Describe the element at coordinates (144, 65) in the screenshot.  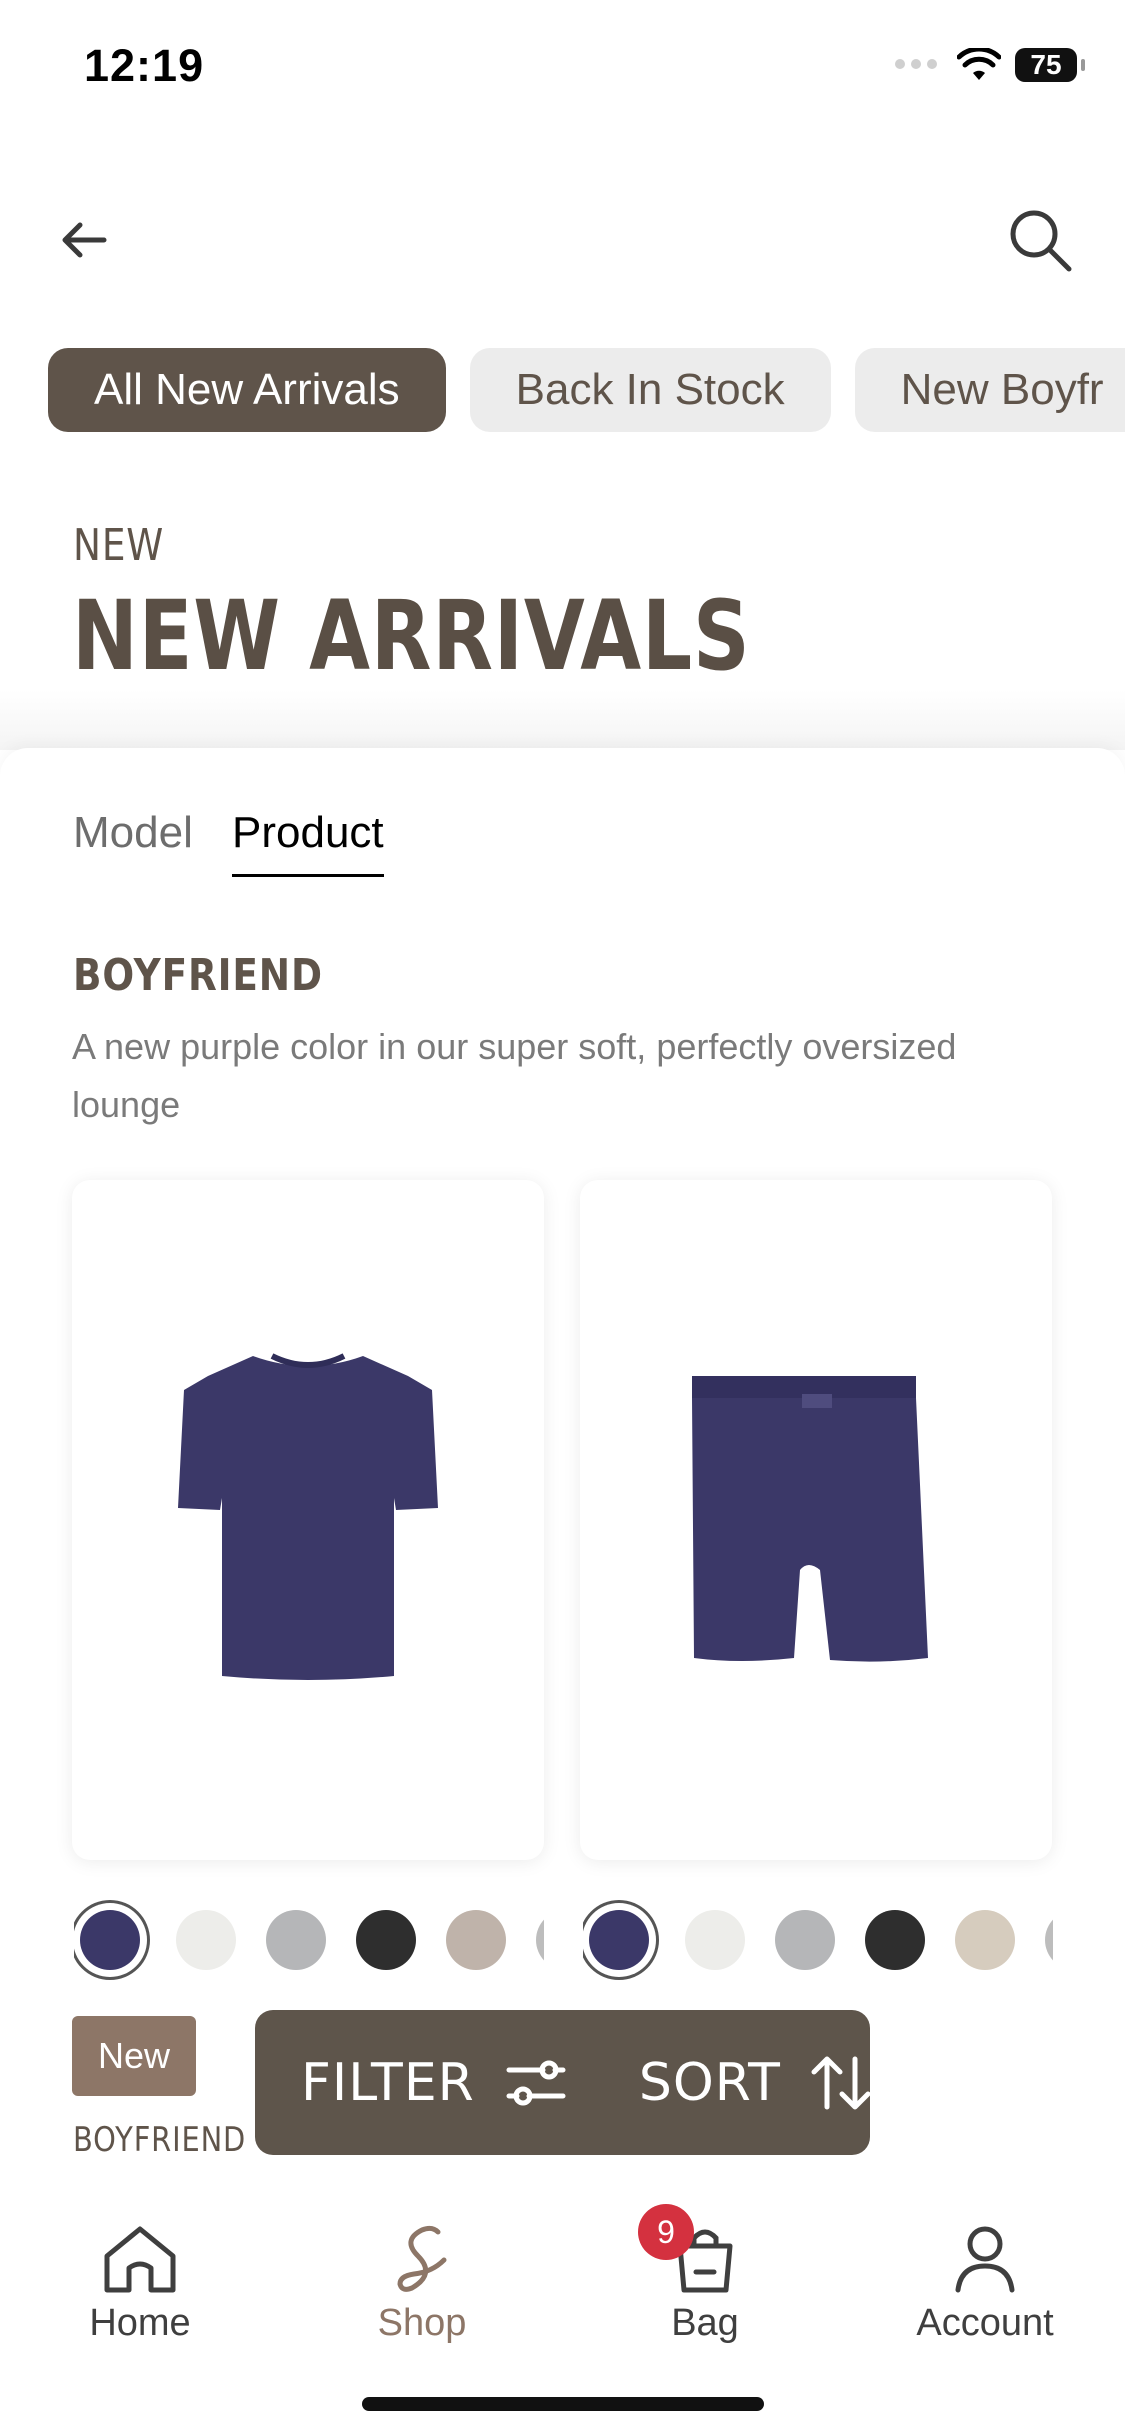
I see `status-time: 12:19` at that location.